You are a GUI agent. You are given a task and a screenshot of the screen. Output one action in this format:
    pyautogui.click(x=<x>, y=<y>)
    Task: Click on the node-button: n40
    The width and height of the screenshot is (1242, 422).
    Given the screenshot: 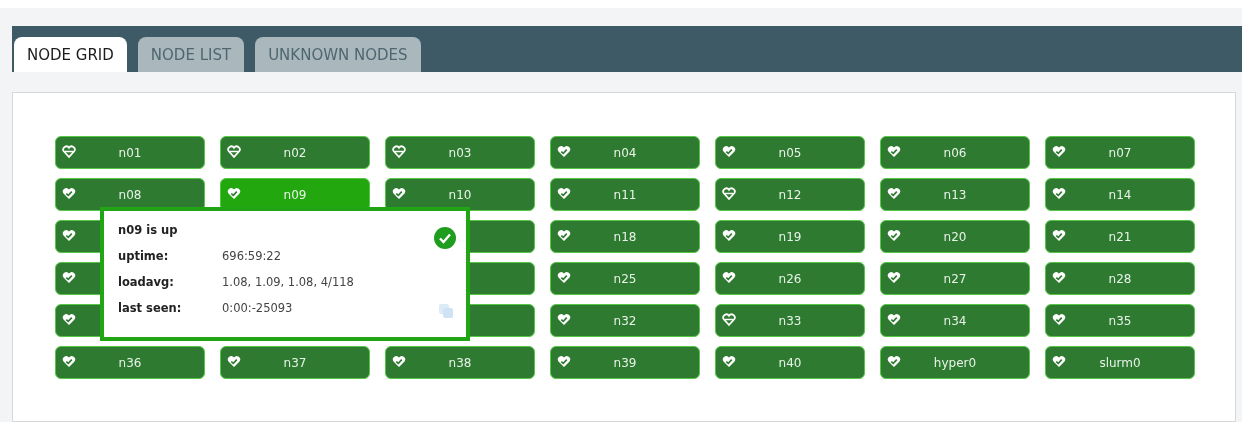 What is the action you would take?
    pyautogui.click(x=790, y=362)
    